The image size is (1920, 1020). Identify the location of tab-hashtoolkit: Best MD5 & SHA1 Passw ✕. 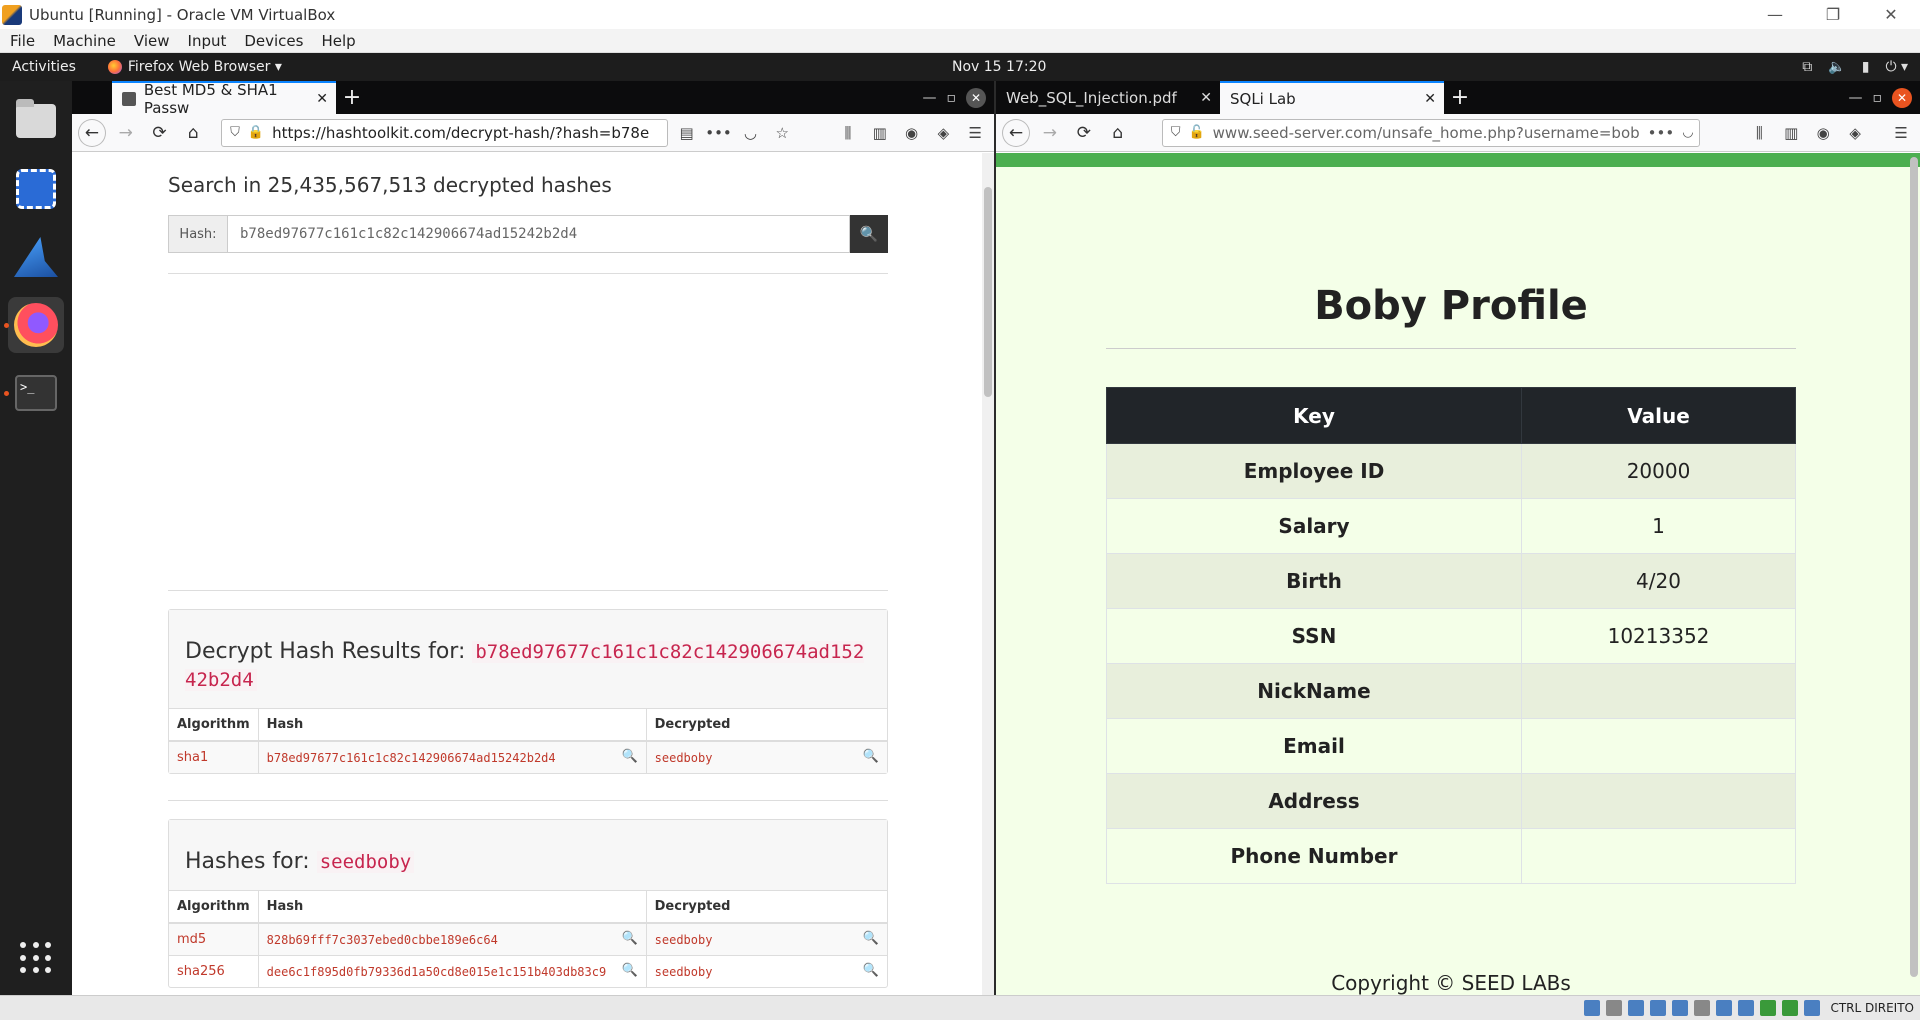
(224, 99).